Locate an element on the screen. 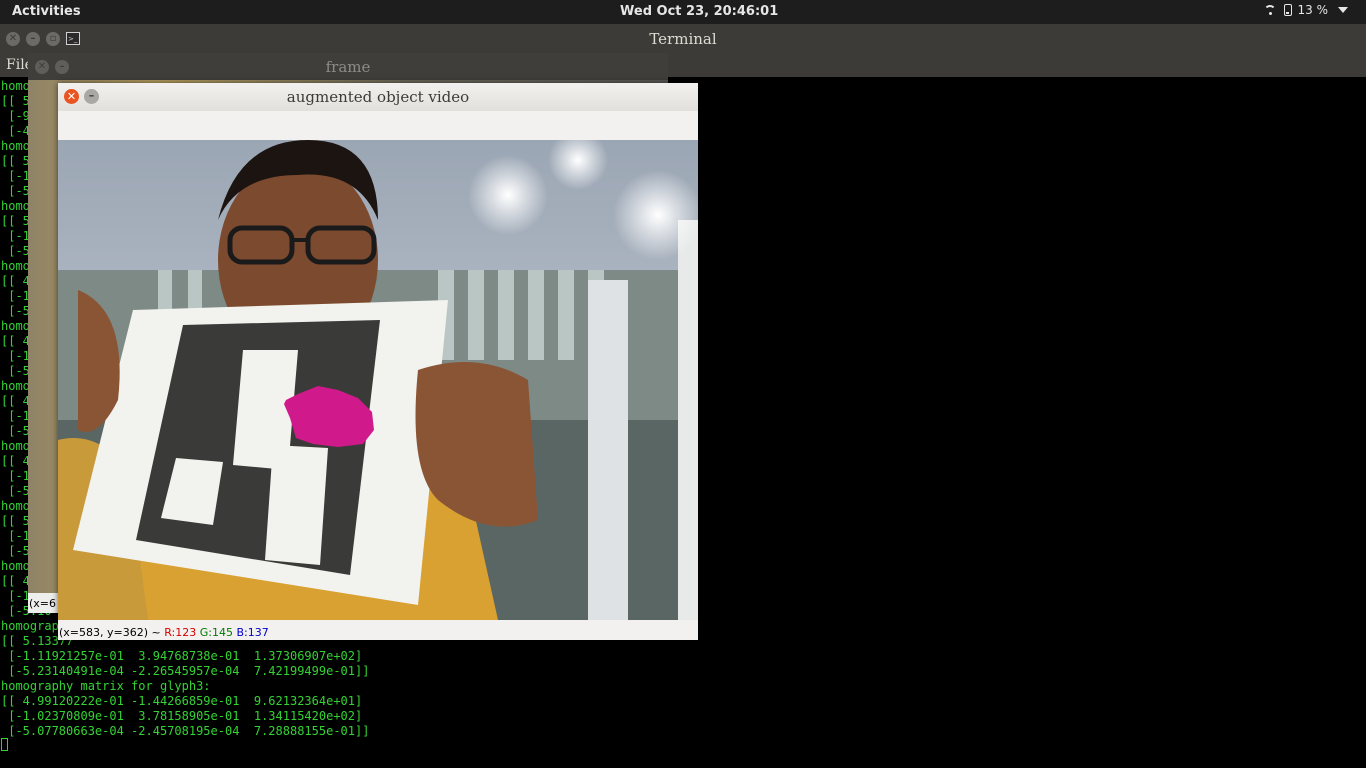  terminal-cursor is located at coordinates (4, 744).